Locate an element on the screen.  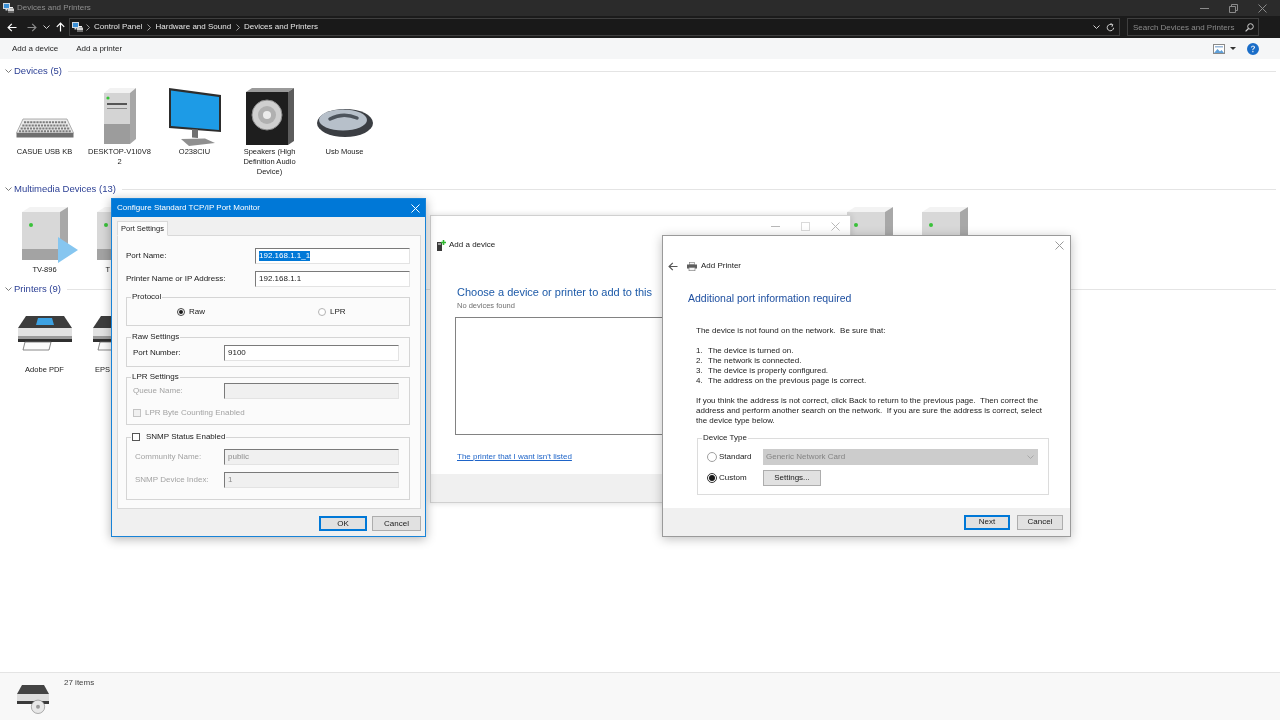
next-button: Next is located at coordinates (987, 522).